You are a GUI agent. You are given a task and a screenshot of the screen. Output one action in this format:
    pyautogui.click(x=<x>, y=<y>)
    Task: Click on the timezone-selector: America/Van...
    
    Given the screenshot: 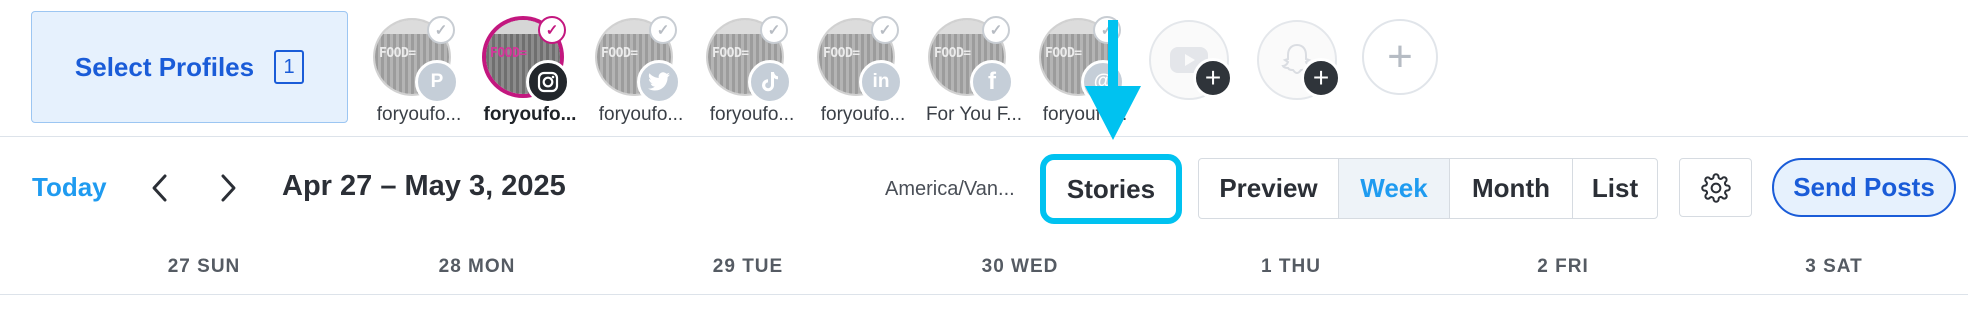 What is the action you would take?
    pyautogui.click(x=950, y=189)
    